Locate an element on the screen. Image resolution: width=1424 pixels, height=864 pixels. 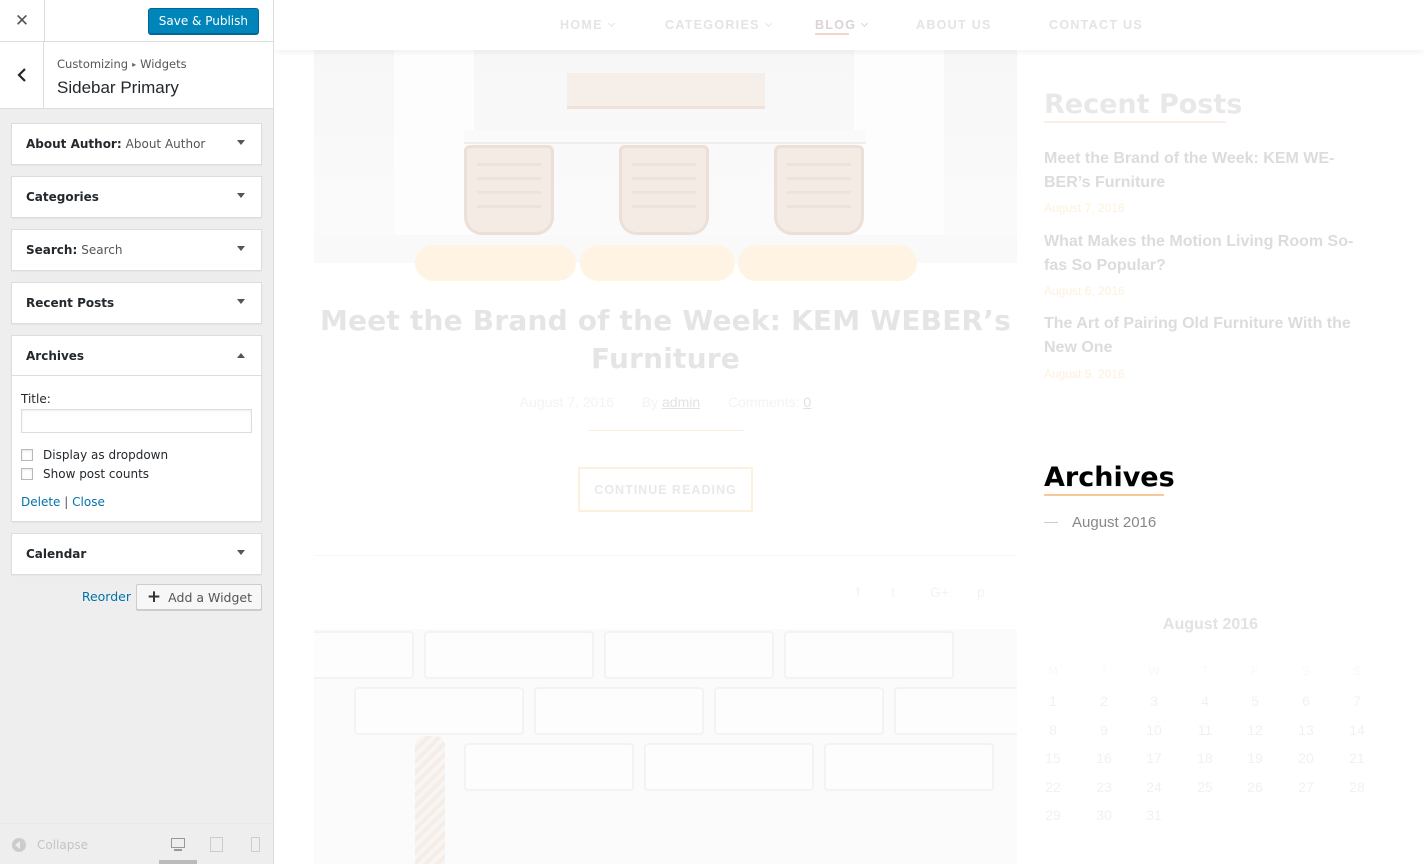
google-plus-icon: G+ is located at coordinates (939, 592).